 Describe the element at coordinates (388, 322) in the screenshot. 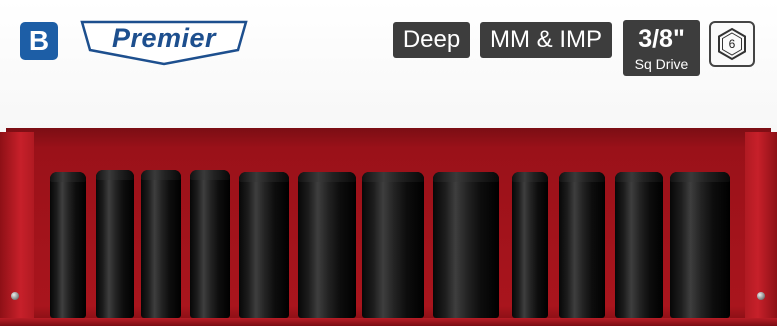

I see `tray-front-lip` at that location.